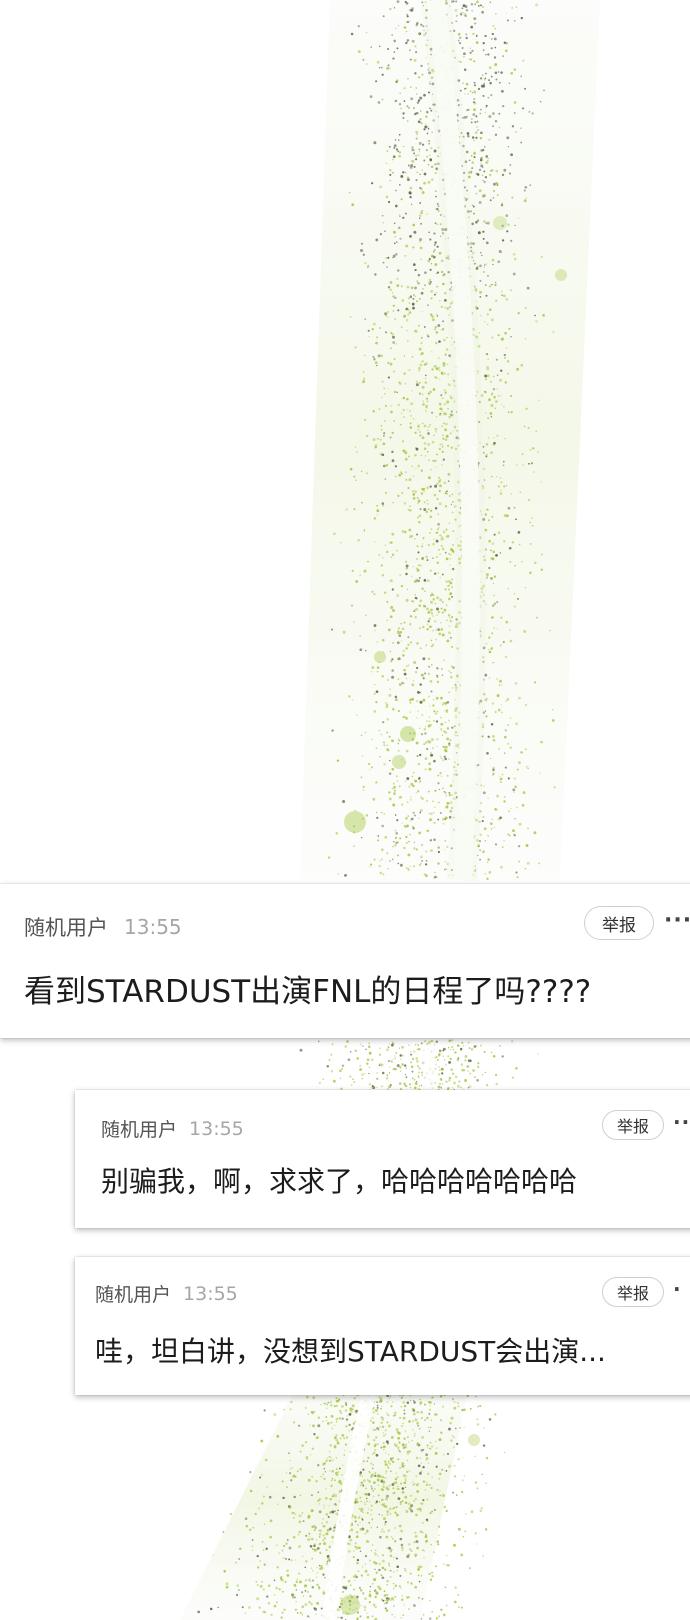 The width and height of the screenshot is (690, 1620). I want to click on comment-meta: 随机用户 13:55, so click(103, 927).